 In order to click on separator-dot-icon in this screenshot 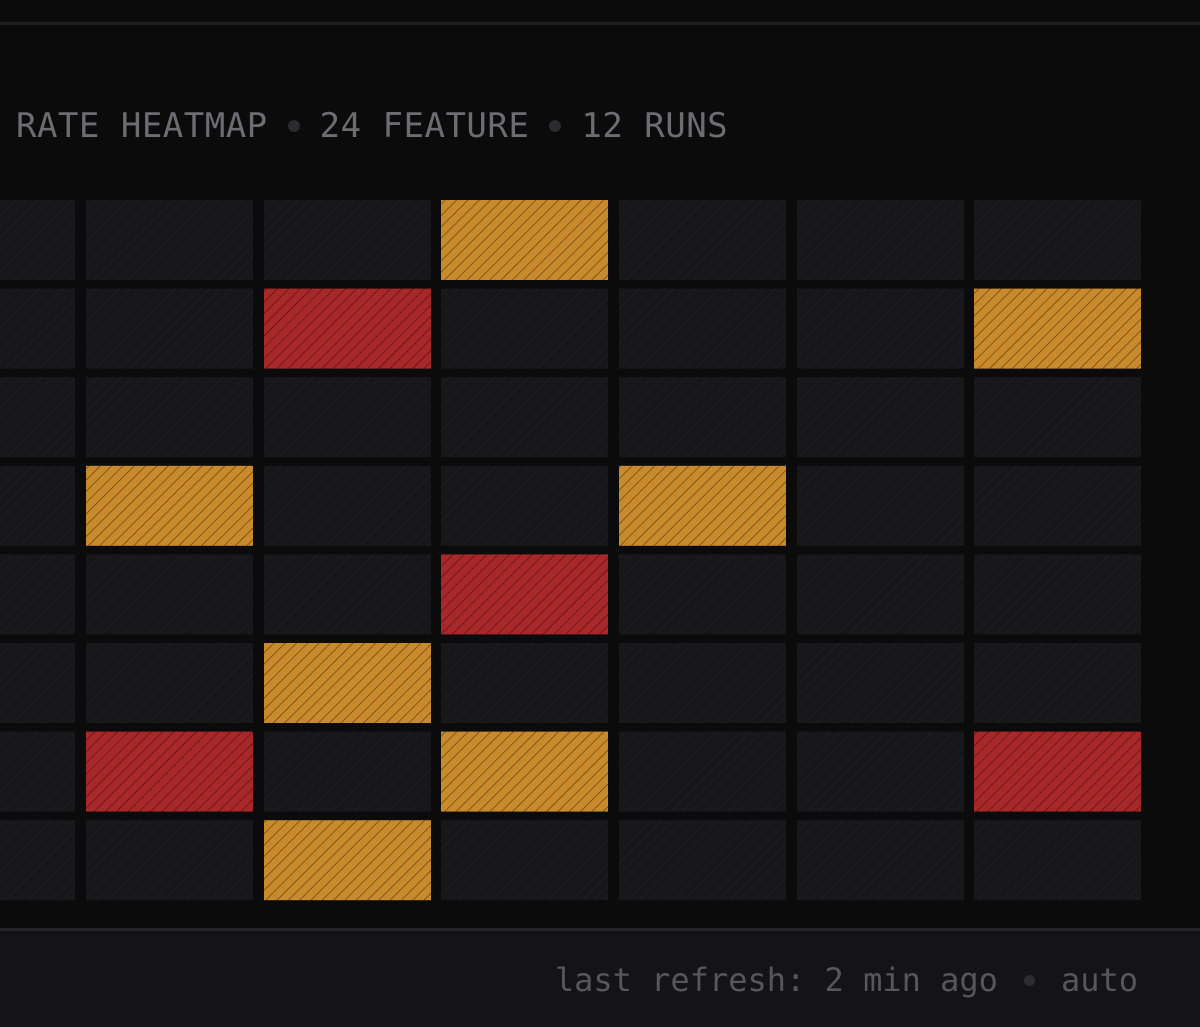, I will do `click(1029, 980)`.